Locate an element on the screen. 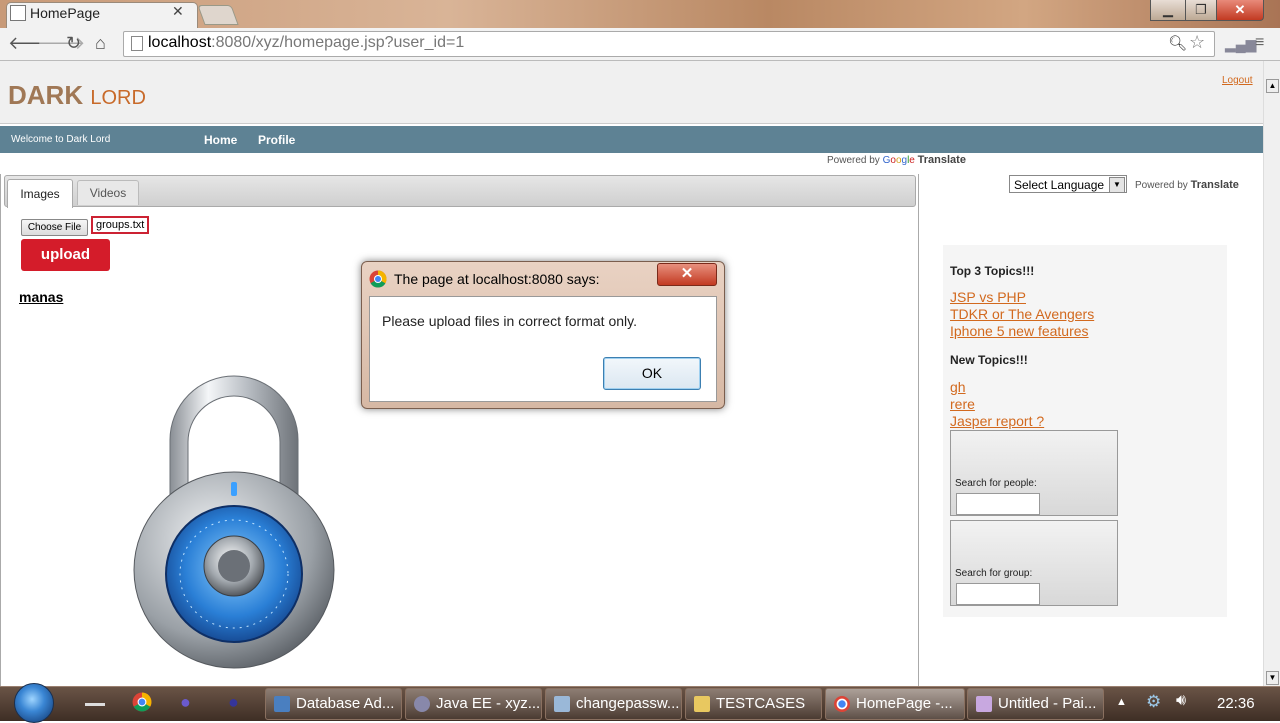 The width and height of the screenshot is (1280, 723). language-select: Select Language ▼ is located at coordinates (1068, 184).